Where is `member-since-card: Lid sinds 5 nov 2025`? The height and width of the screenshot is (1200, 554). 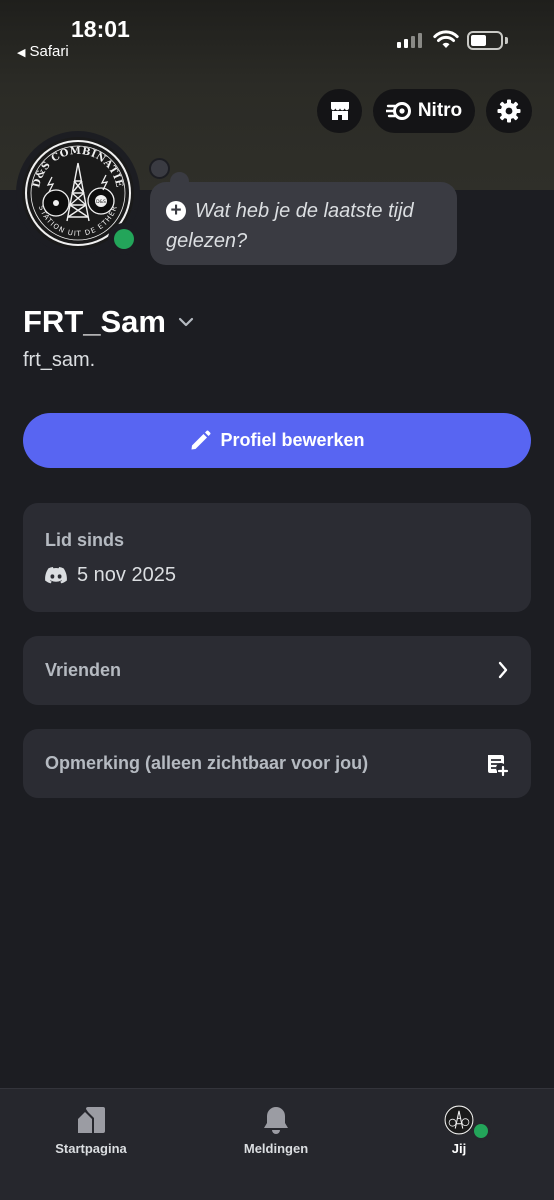
member-since-card: Lid sinds 5 nov 2025 is located at coordinates (277, 557).